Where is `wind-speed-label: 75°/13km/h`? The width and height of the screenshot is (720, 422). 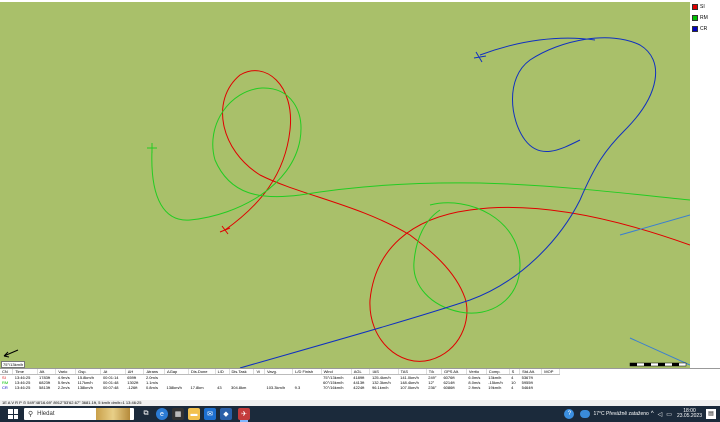
wind-speed-label: 75°/13km/h is located at coordinates (13, 364).